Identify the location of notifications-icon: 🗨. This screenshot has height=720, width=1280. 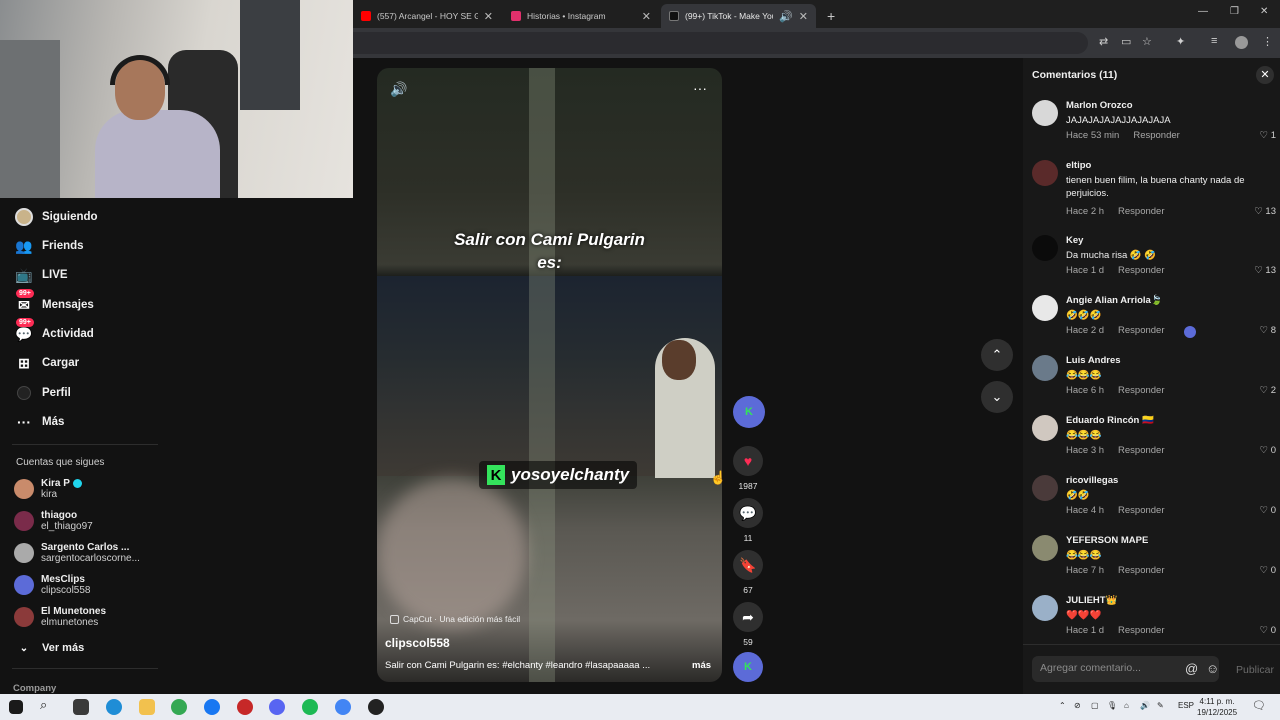
(1259, 705).